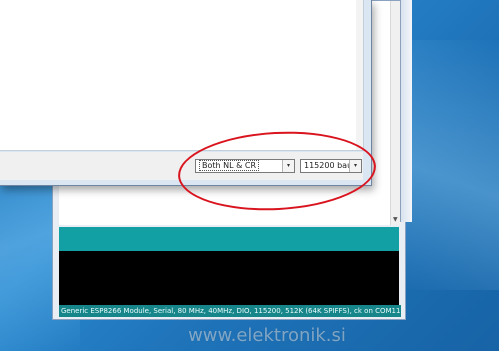 The height and width of the screenshot is (351, 499). What do you see at coordinates (229, 278) in the screenshot?
I see `console-output` at bounding box center [229, 278].